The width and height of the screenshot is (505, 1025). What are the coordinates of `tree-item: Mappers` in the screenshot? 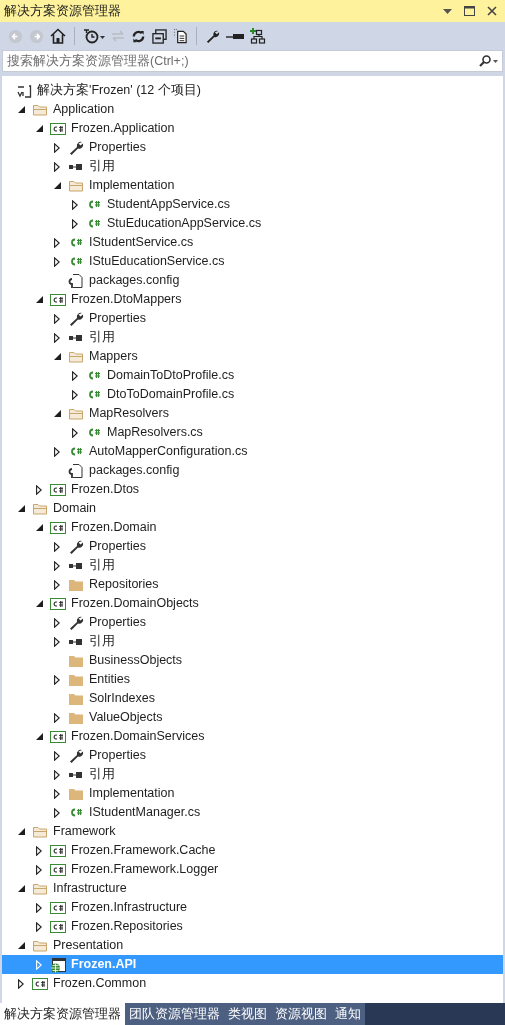 It's located at (252, 356).